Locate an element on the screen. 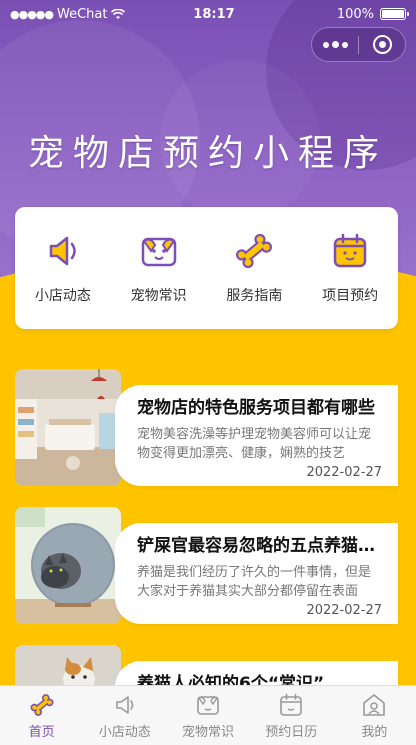  signal-icon: ●●●●● is located at coordinates (32, 14).